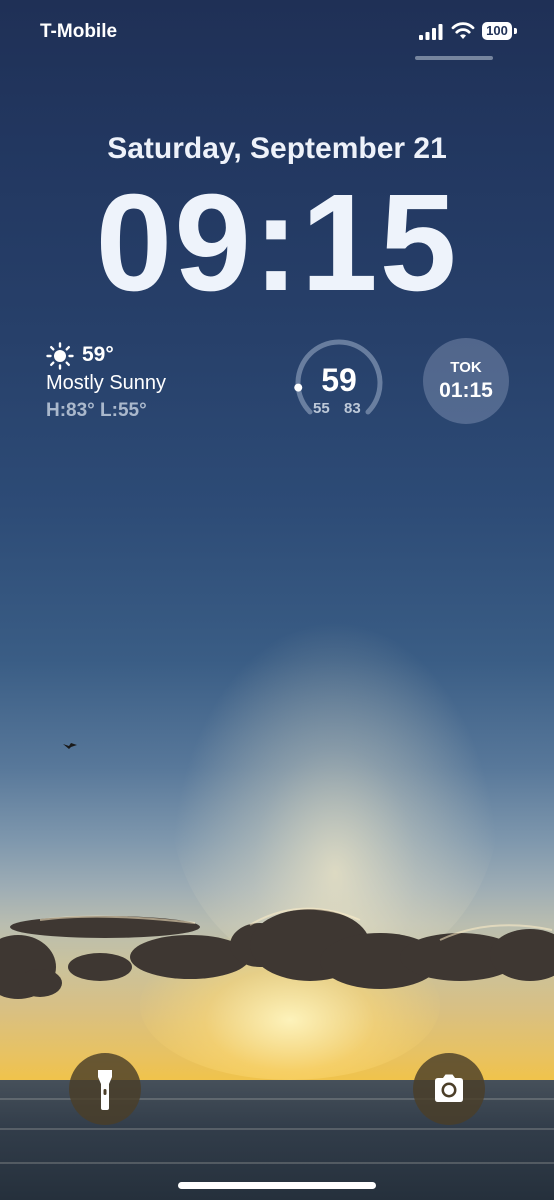  I want to click on gauge-current-value: 59, so click(339, 380).